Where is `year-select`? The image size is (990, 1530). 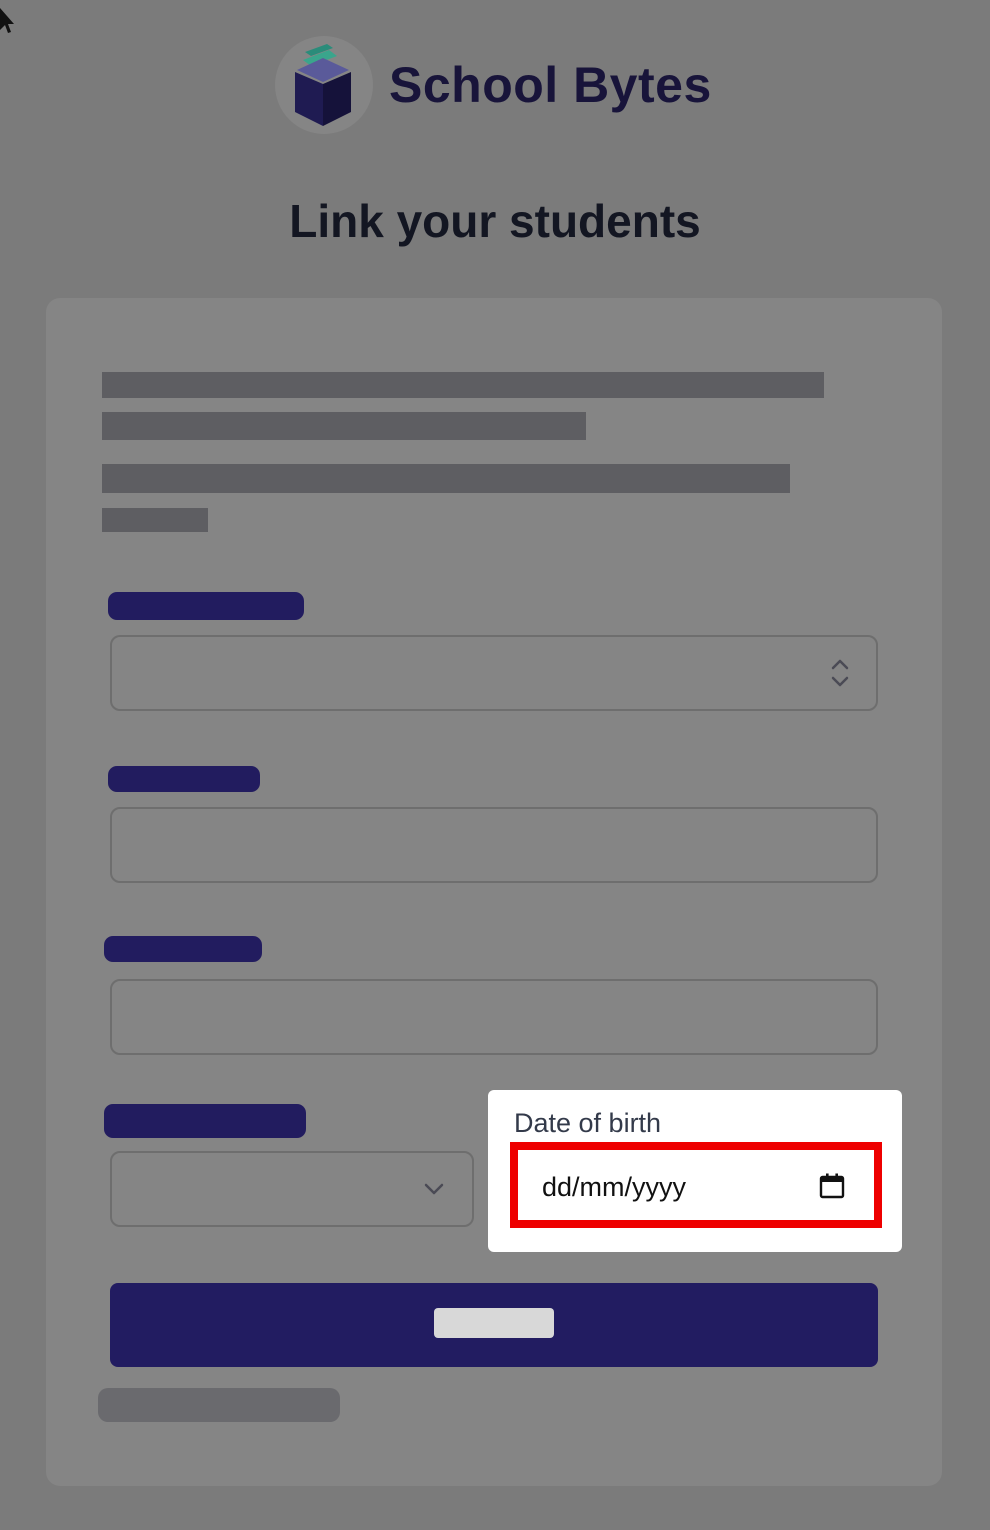
year-select is located at coordinates (292, 1189).